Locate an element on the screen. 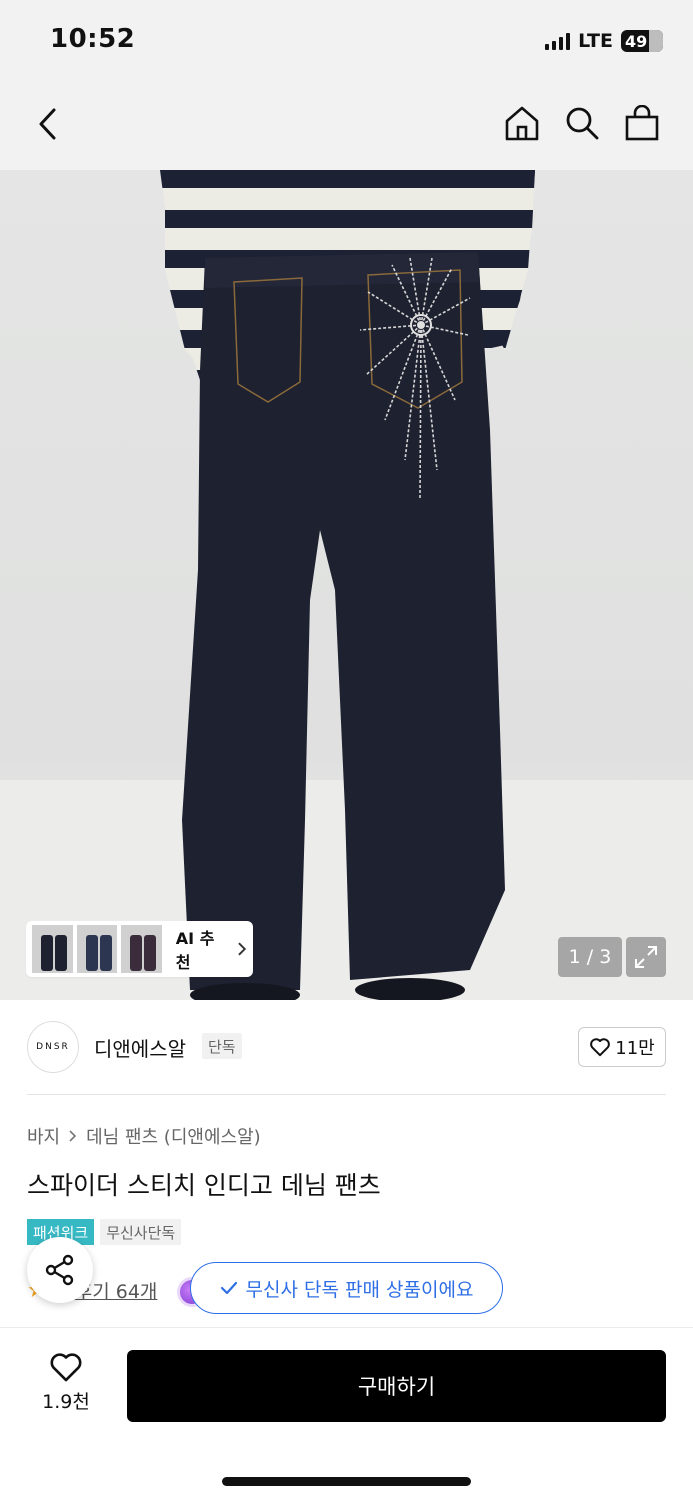  search-icon is located at coordinates (582, 123).